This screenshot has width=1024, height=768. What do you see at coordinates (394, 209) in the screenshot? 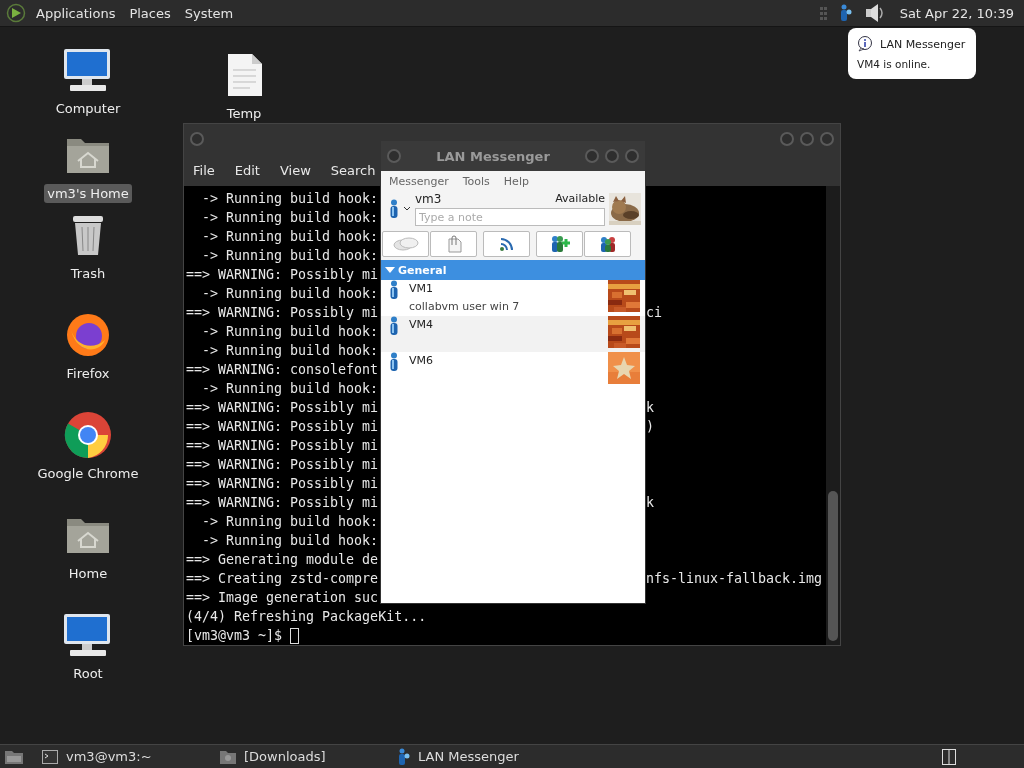
I see `user-status-icon` at bounding box center [394, 209].